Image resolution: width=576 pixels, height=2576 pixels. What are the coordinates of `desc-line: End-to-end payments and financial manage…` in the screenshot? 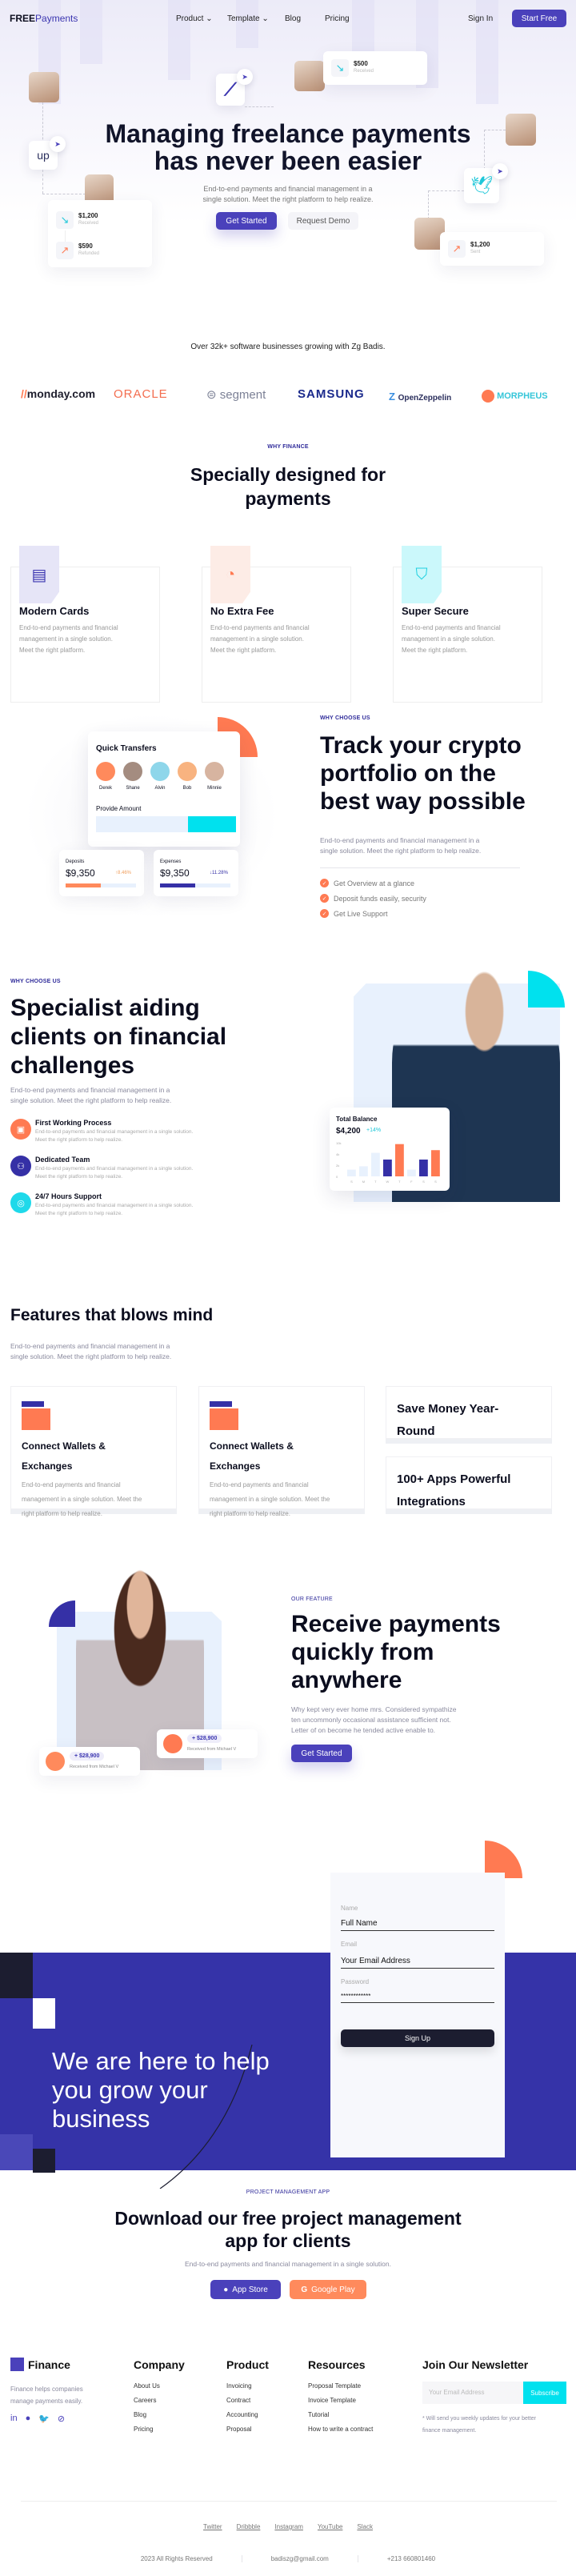 It's located at (114, 1132).